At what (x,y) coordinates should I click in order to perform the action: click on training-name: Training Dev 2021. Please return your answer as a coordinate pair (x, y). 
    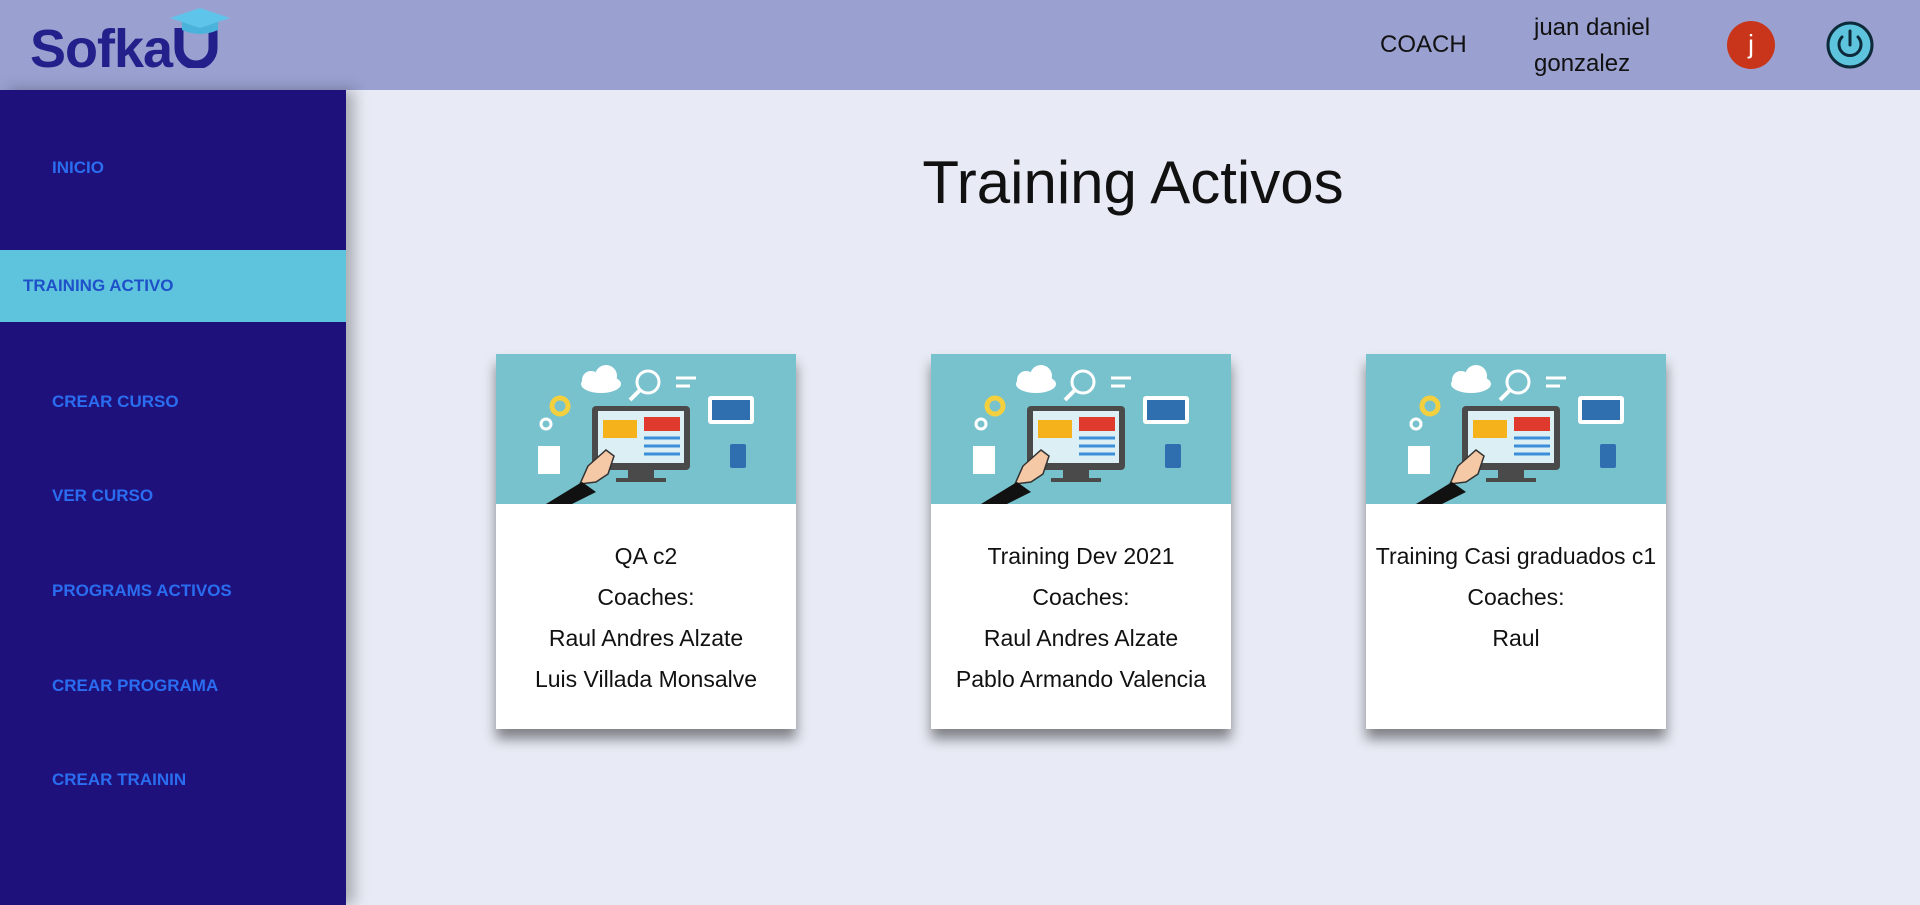
    Looking at the image, I should click on (1081, 556).